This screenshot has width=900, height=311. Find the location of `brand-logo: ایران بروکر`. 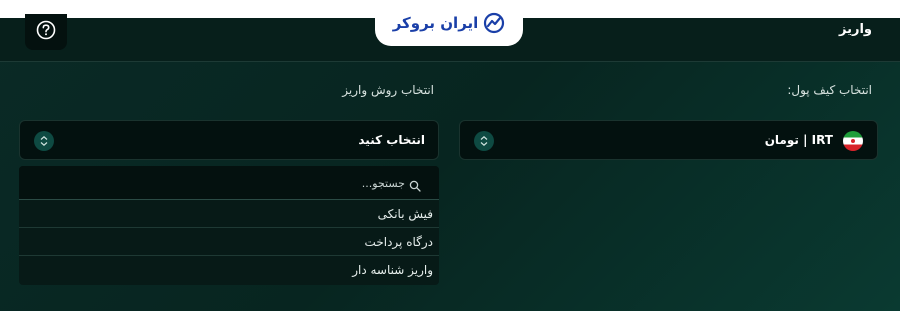

brand-logo: ایران بروکر is located at coordinates (449, 23).